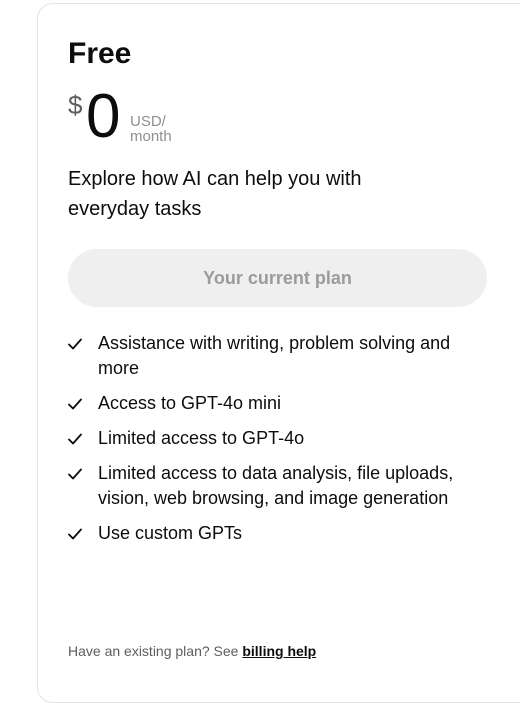 This screenshot has height=703, width=520. What do you see at coordinates (170, 533) in the screenshot?
I see `feature-text: Use custom GPTs` at bounding box center [170, 533].